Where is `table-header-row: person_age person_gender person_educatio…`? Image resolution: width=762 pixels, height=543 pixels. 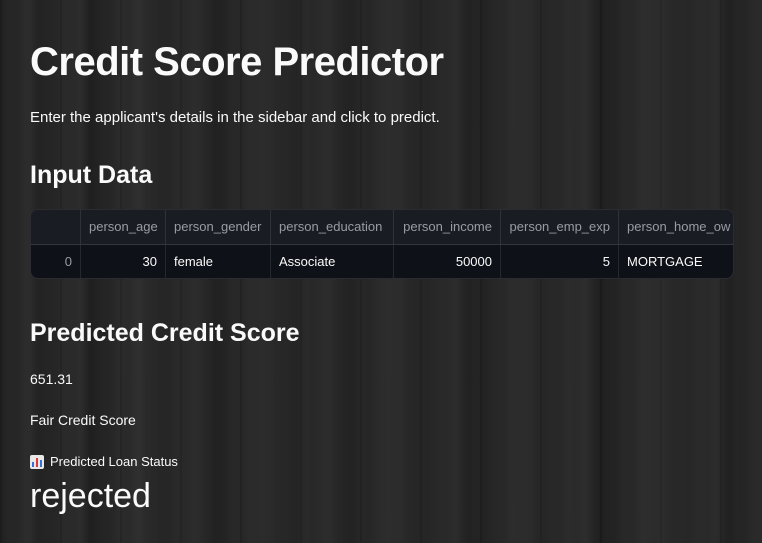
table-header-row: person_age person_gender person_educatio… is located at coordinates (382, 227).